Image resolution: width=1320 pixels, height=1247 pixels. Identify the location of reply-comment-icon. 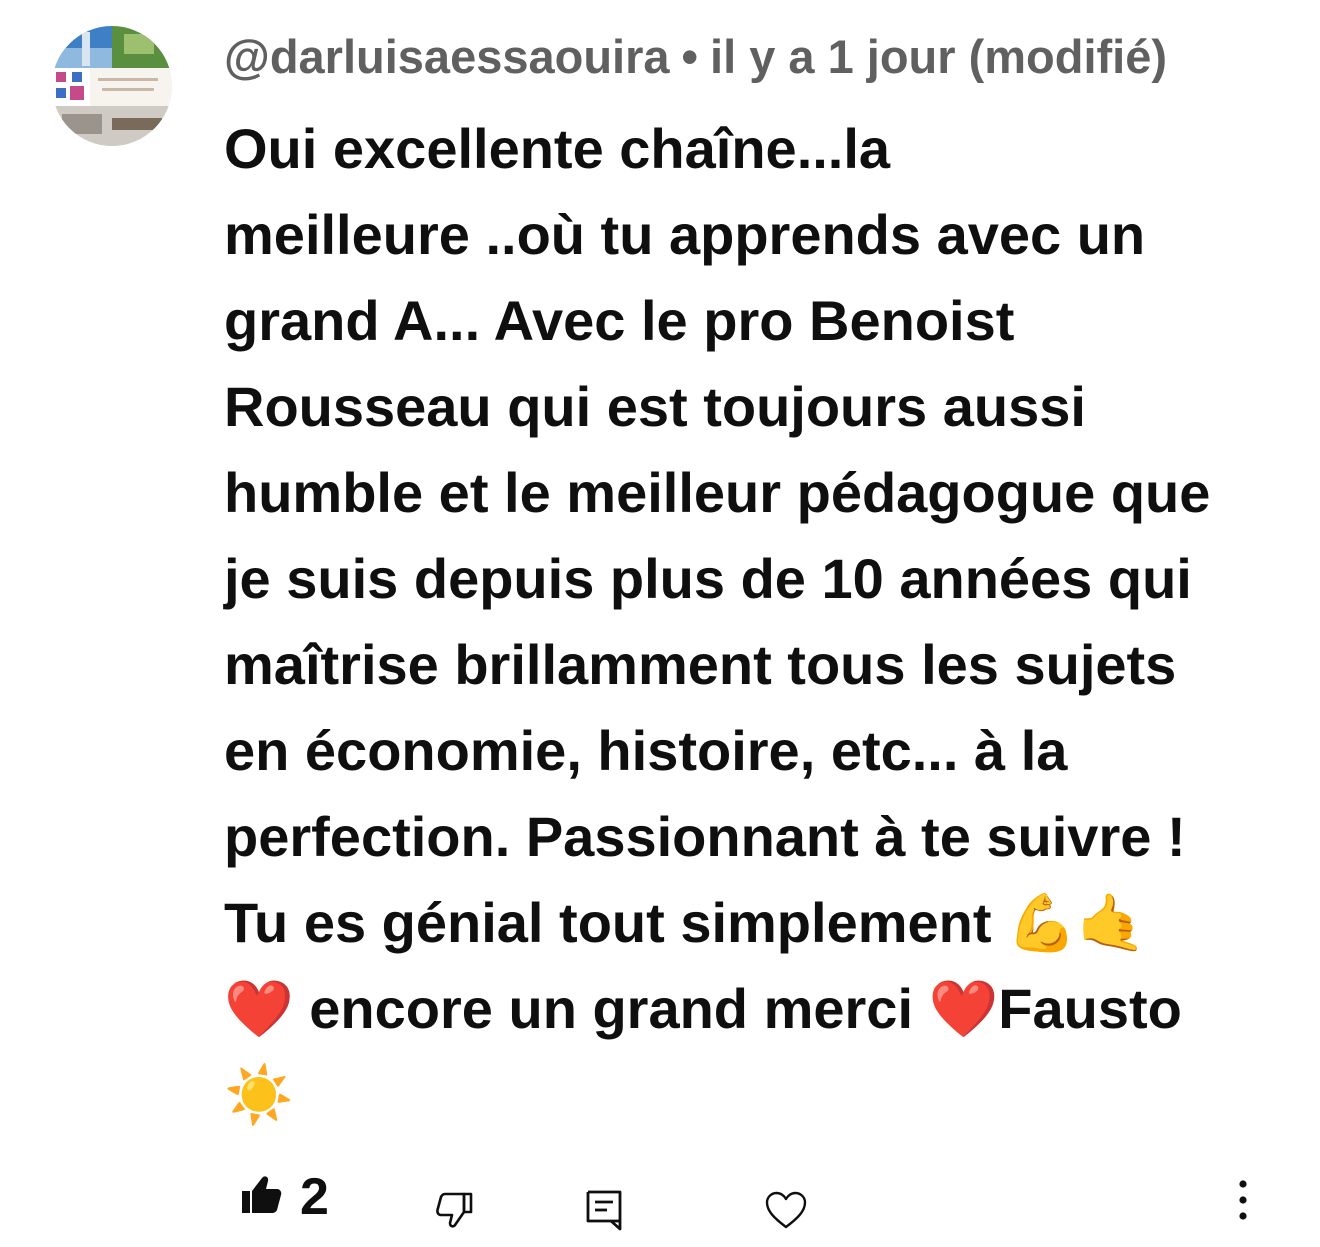
(604, 1212).